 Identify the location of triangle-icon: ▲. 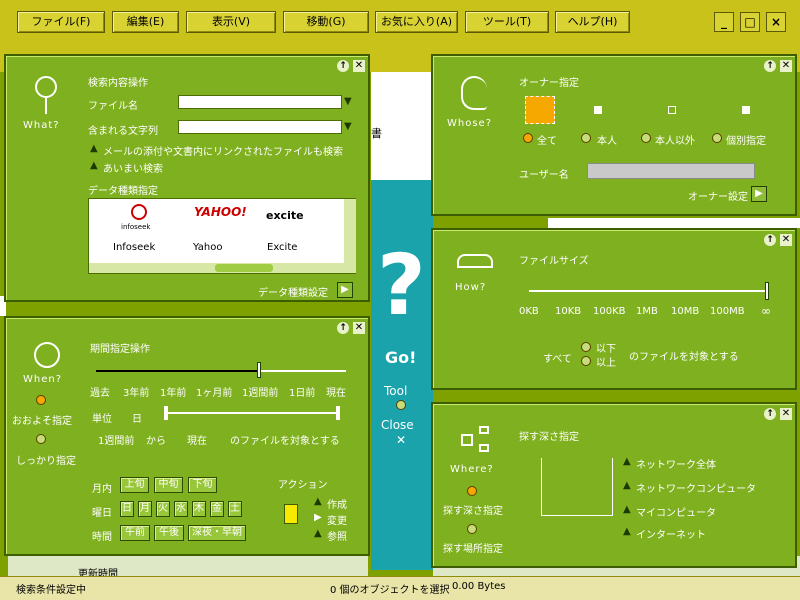
(318, 533).